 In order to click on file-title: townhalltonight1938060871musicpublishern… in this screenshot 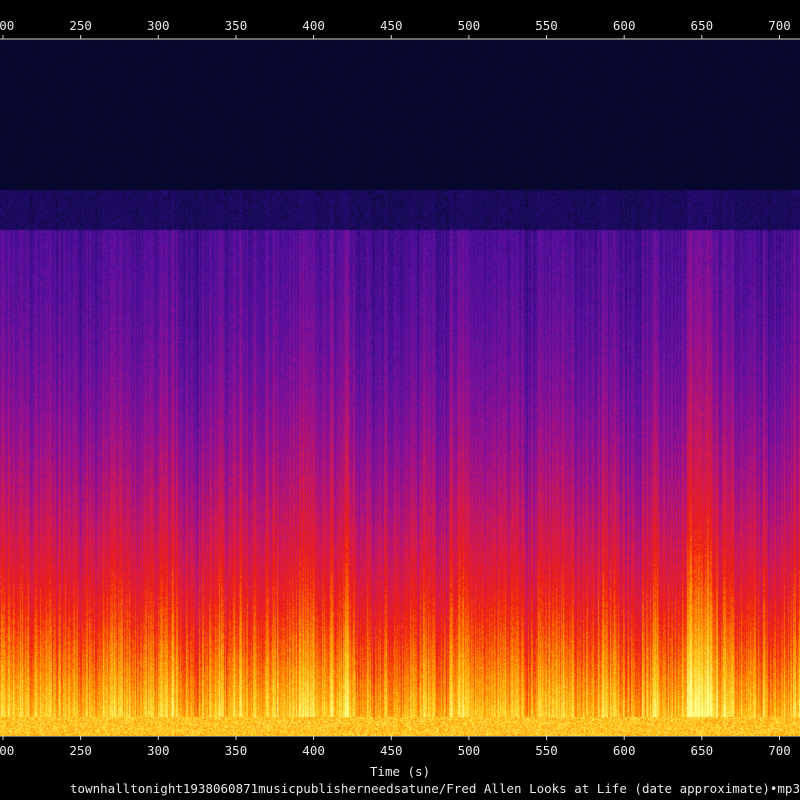, I will do `click(435, 788)`.